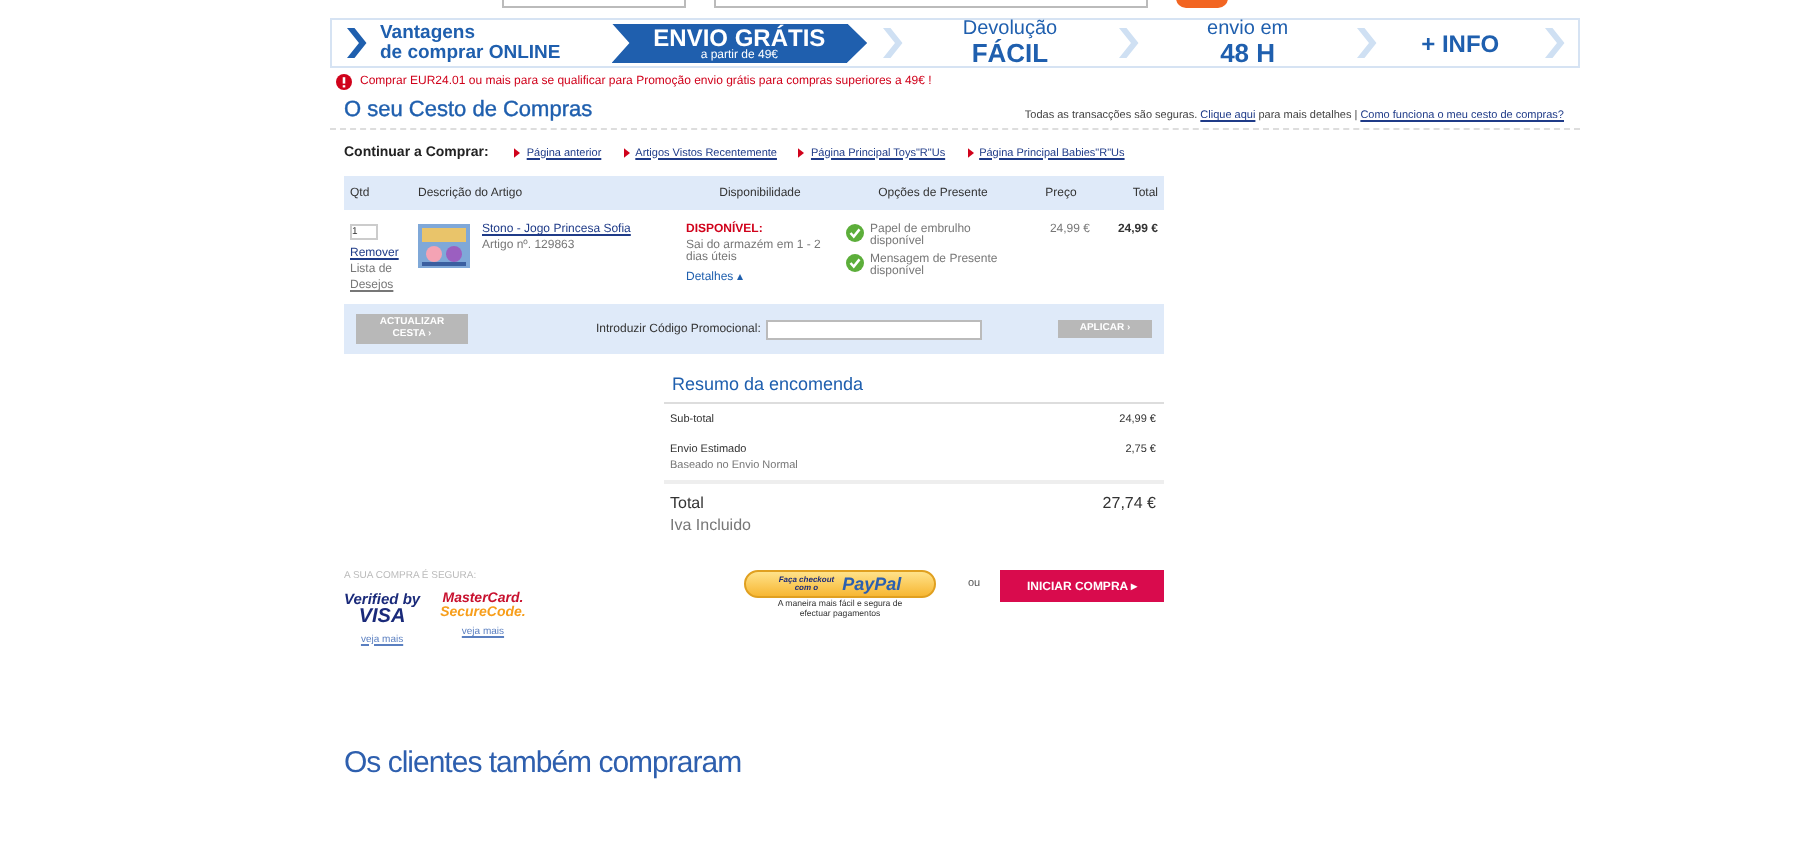 Image resolution: width=1800 pixels, height=854 pixels. Describe the element at coordinates (1010, 43) in the screenshot. I see `banner-text: Devolução FÁCIL` at that location.